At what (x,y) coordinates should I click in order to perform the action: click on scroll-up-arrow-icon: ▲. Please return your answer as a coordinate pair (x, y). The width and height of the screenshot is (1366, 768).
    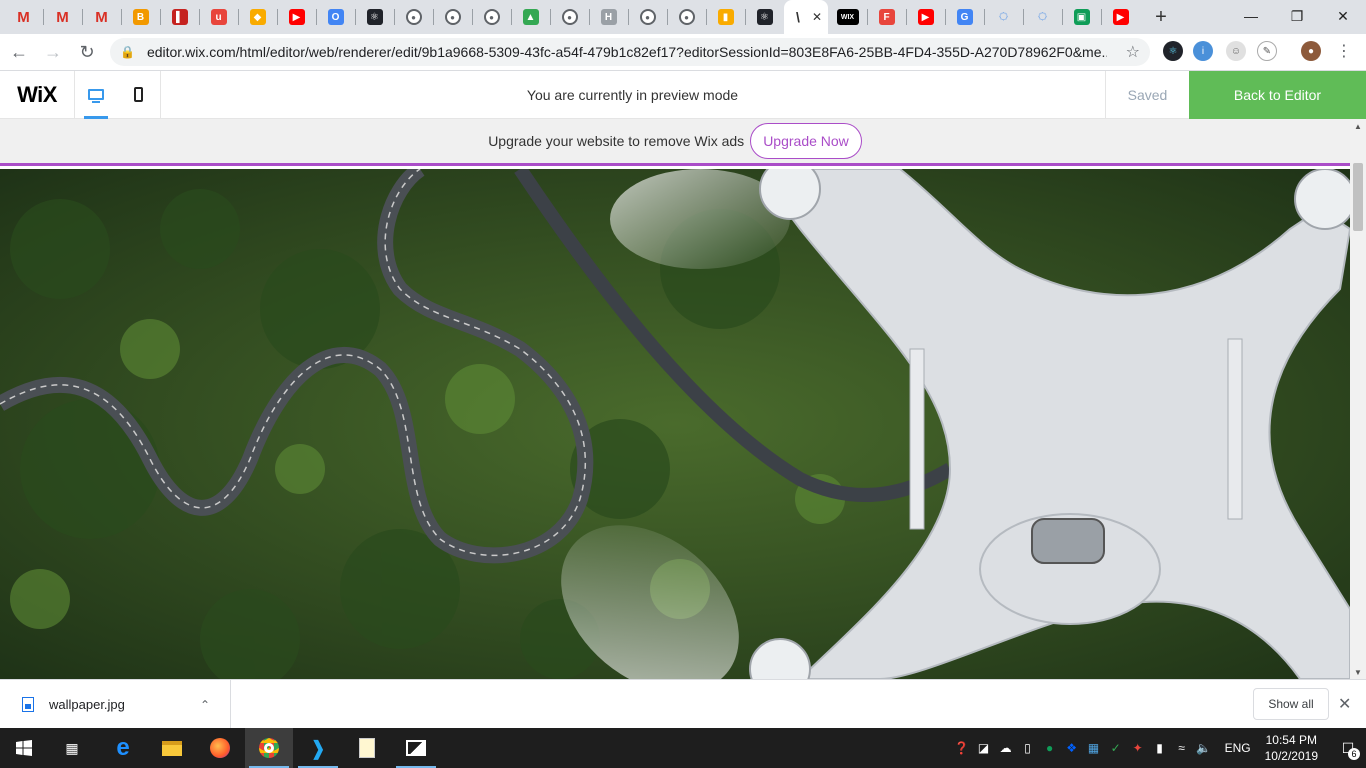
    Looking at the image, I should click on (1358, 126).